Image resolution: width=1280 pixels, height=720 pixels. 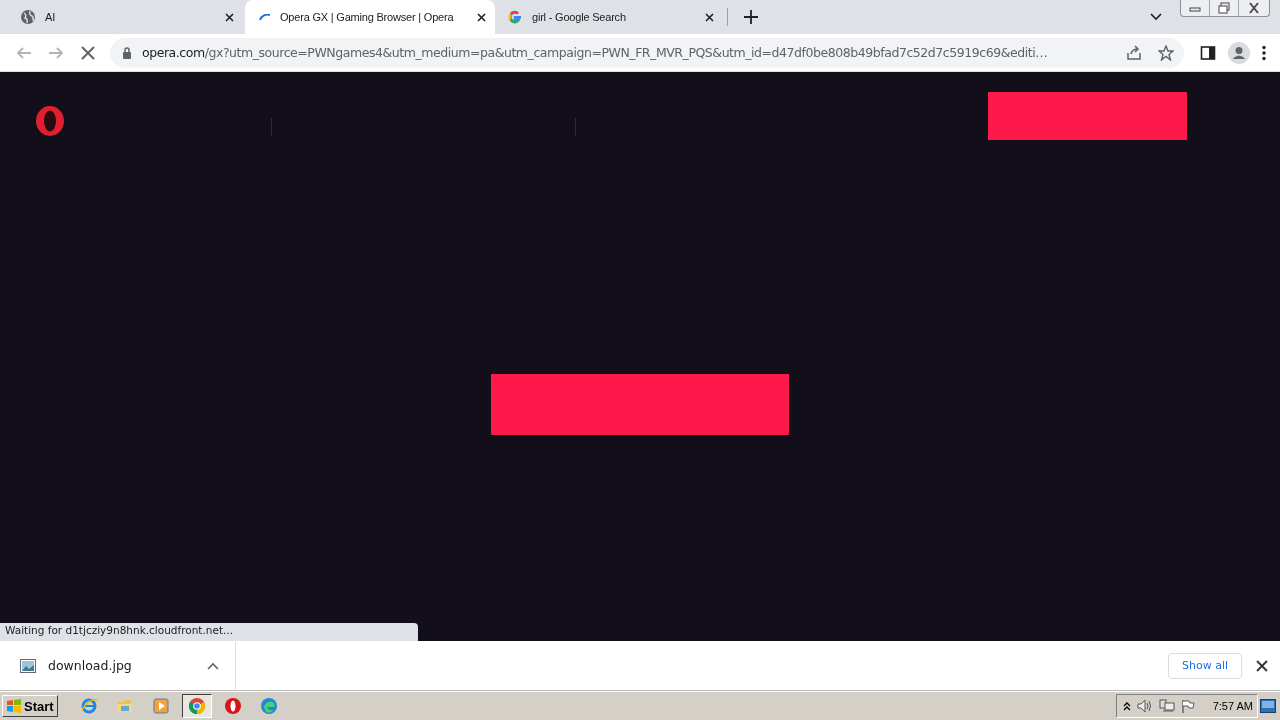 What do you see at coordinates (196, 706) in the screenshot?
I see `chrome-icon` at bounding box center [196, 706].